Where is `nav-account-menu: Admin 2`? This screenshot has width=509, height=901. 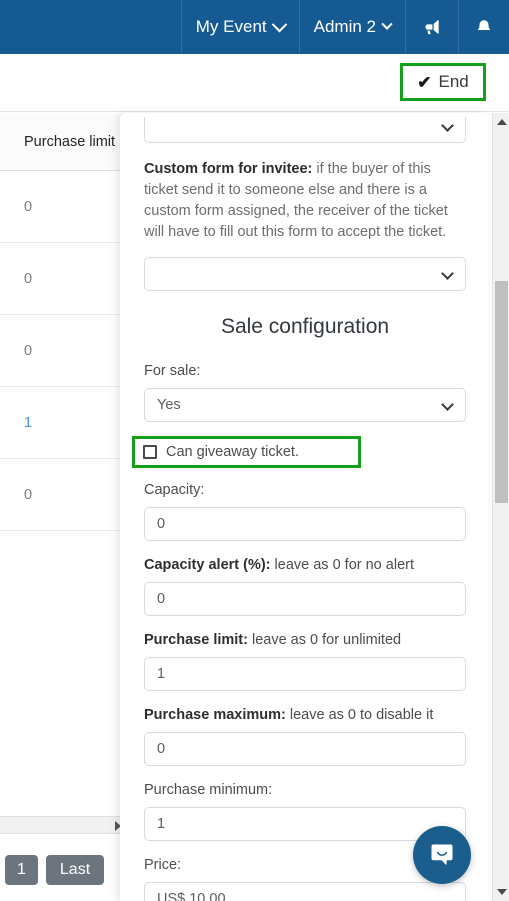 nav-account-menu: Admin 2 is located at coordinates (351, 27).